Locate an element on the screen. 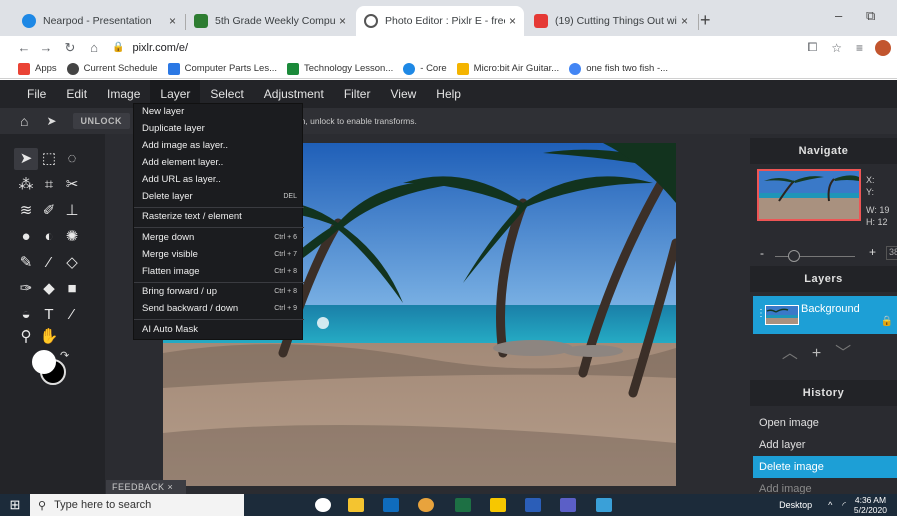 This screenshot has width=906, height=516. brush-tool-icon: ⁄ is located at coordinates (49, 263).